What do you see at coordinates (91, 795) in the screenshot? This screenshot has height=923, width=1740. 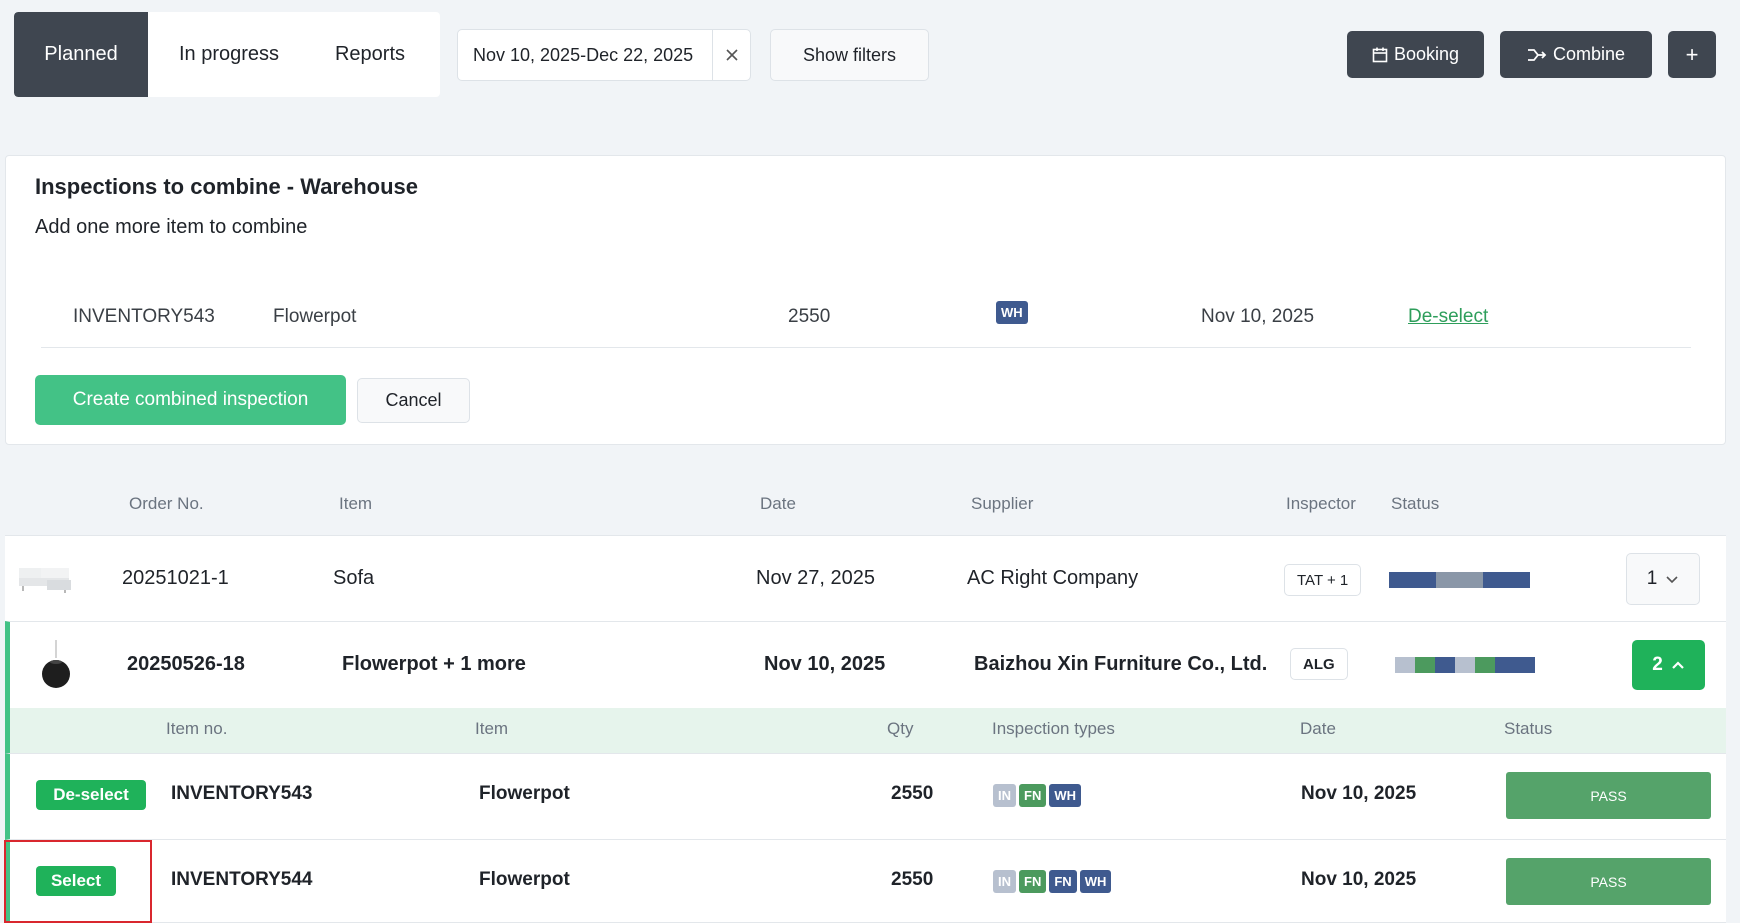 I see `deselect-button: De-select` at bounding box center [91, 795].